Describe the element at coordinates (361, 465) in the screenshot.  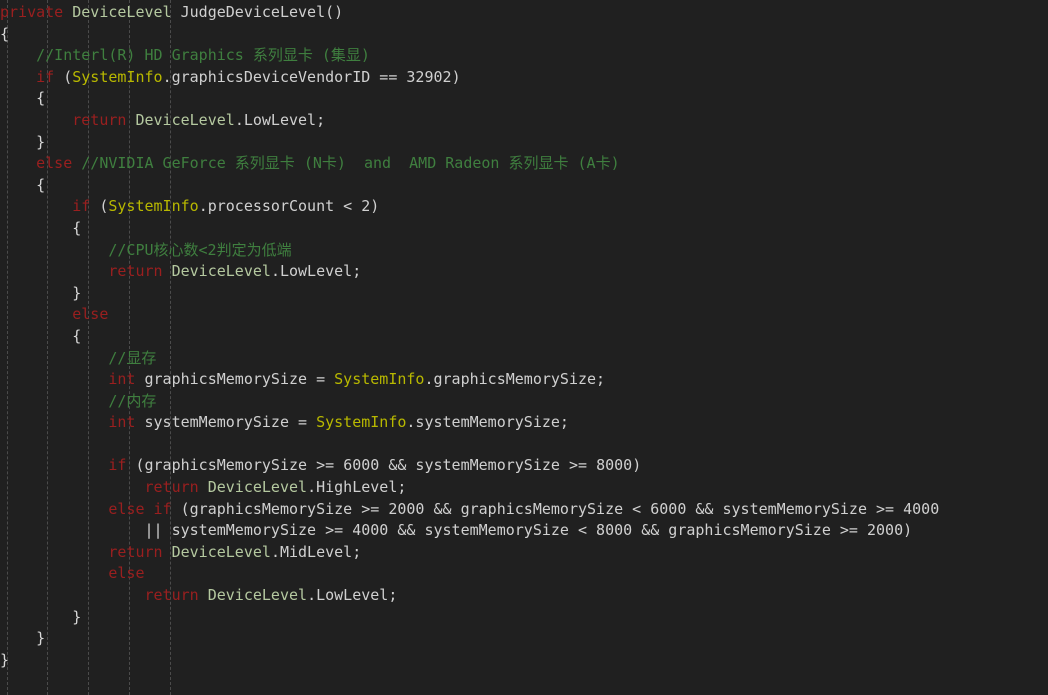
I see `token-number: 6000` at that location.